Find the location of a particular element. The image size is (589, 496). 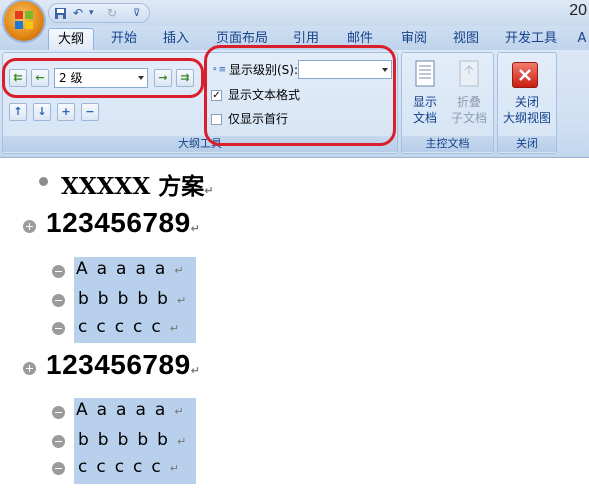

collapse-subdocuments-icon is located at coordinates (469, 74).